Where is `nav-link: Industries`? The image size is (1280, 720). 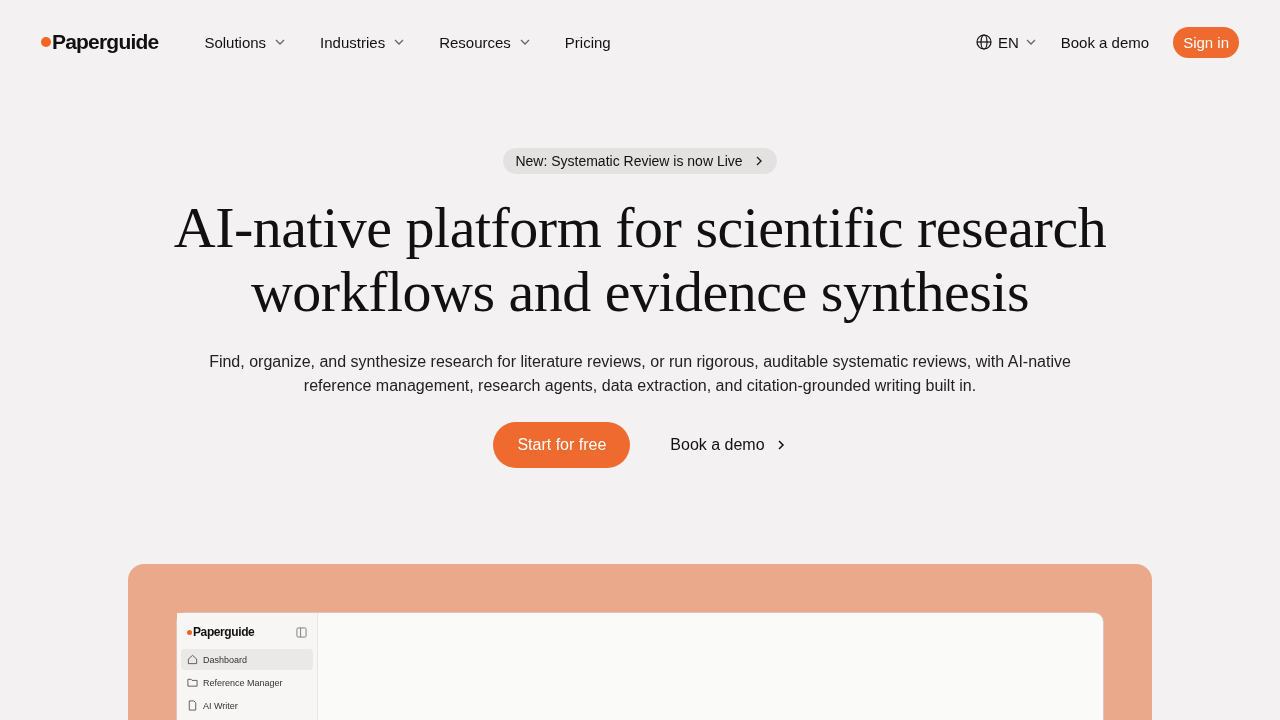
nav-link: Industries is located at coordinates (363, 42).